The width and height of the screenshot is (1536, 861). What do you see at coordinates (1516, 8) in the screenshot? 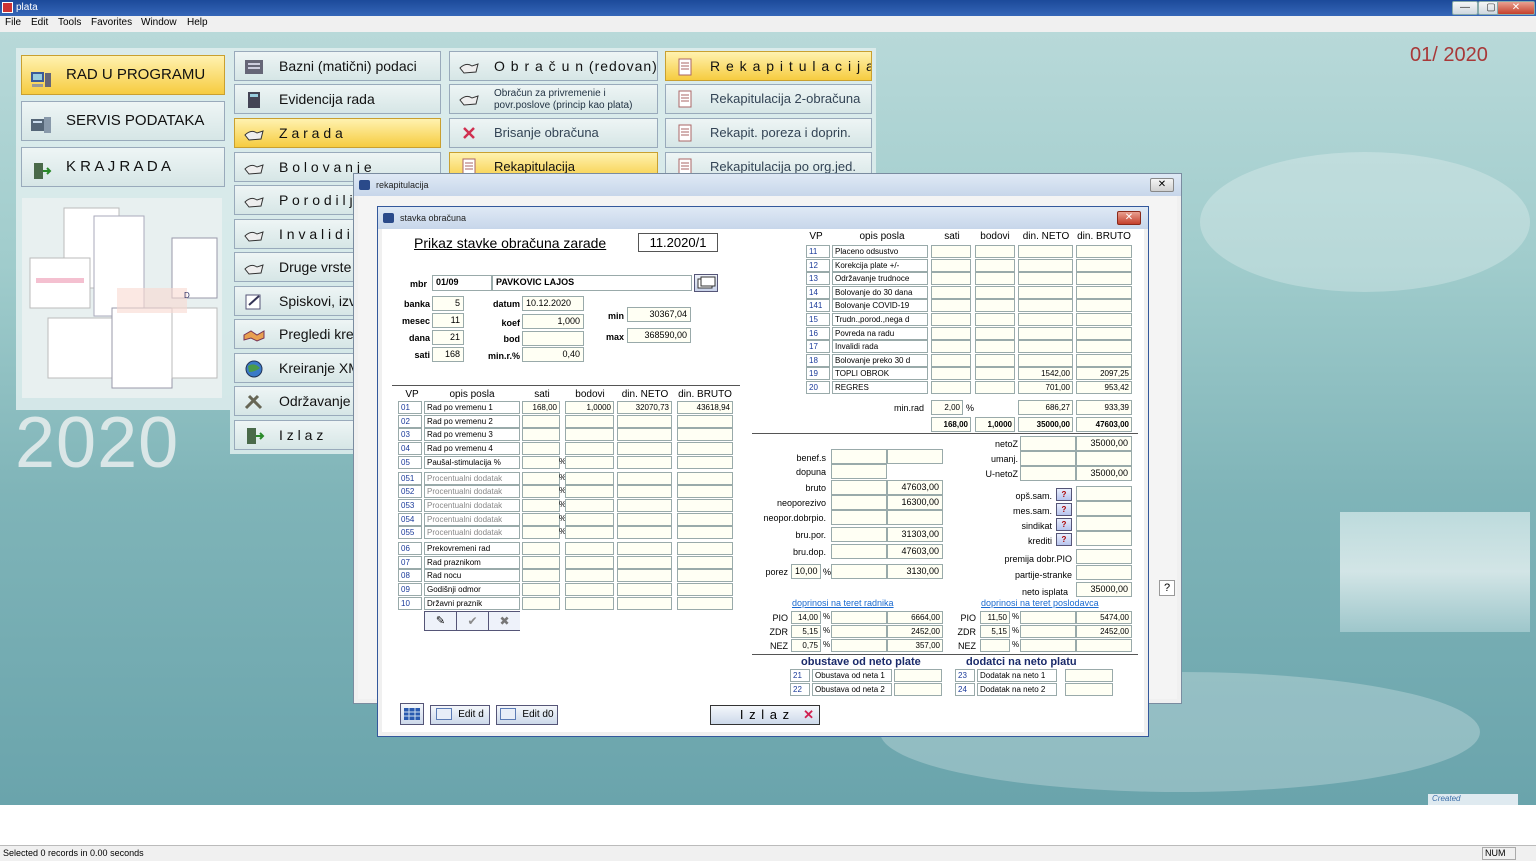
I see `close-app-button: ✕` at bounding box center [1516, 8].